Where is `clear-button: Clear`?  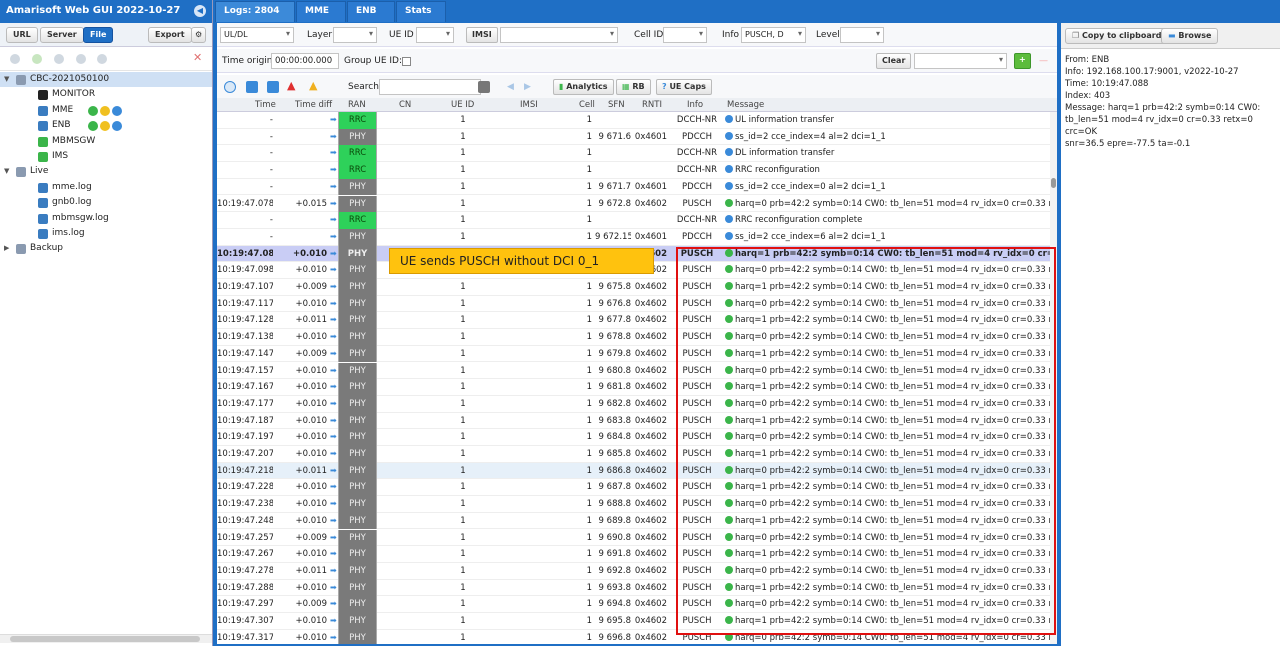 clear-button: Clear is located at coordinates (894, 61).